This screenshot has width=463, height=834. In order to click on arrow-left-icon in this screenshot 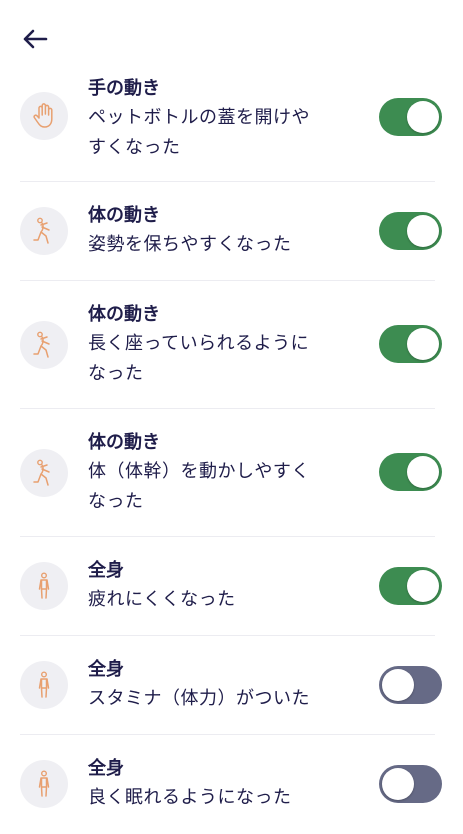, I will do `click(35, 39)`.